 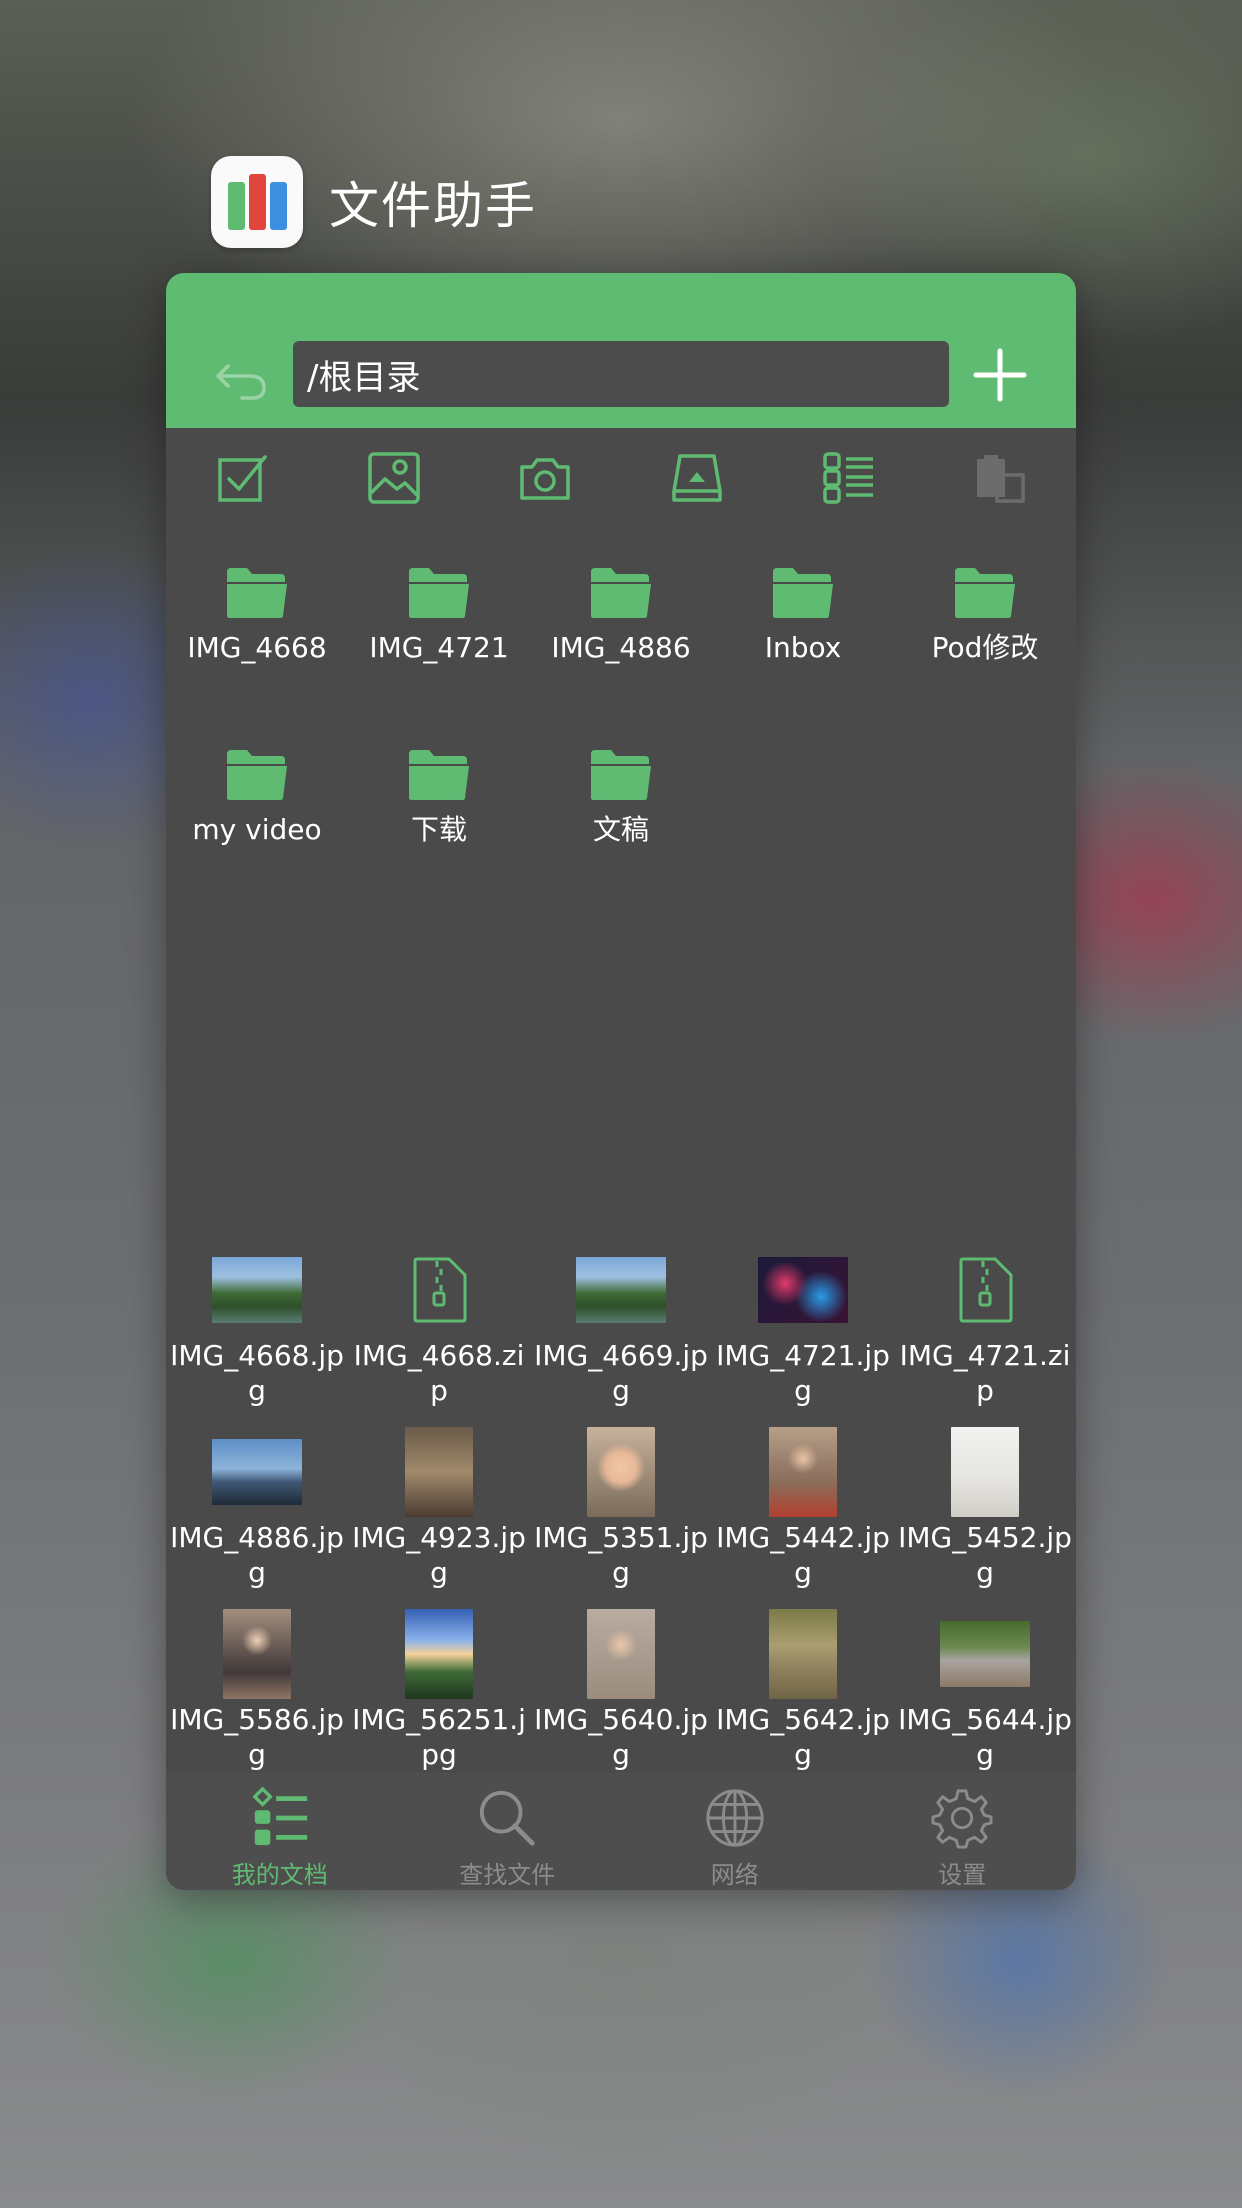 I want to click on list-view-icon, so click(x=847, y=478).